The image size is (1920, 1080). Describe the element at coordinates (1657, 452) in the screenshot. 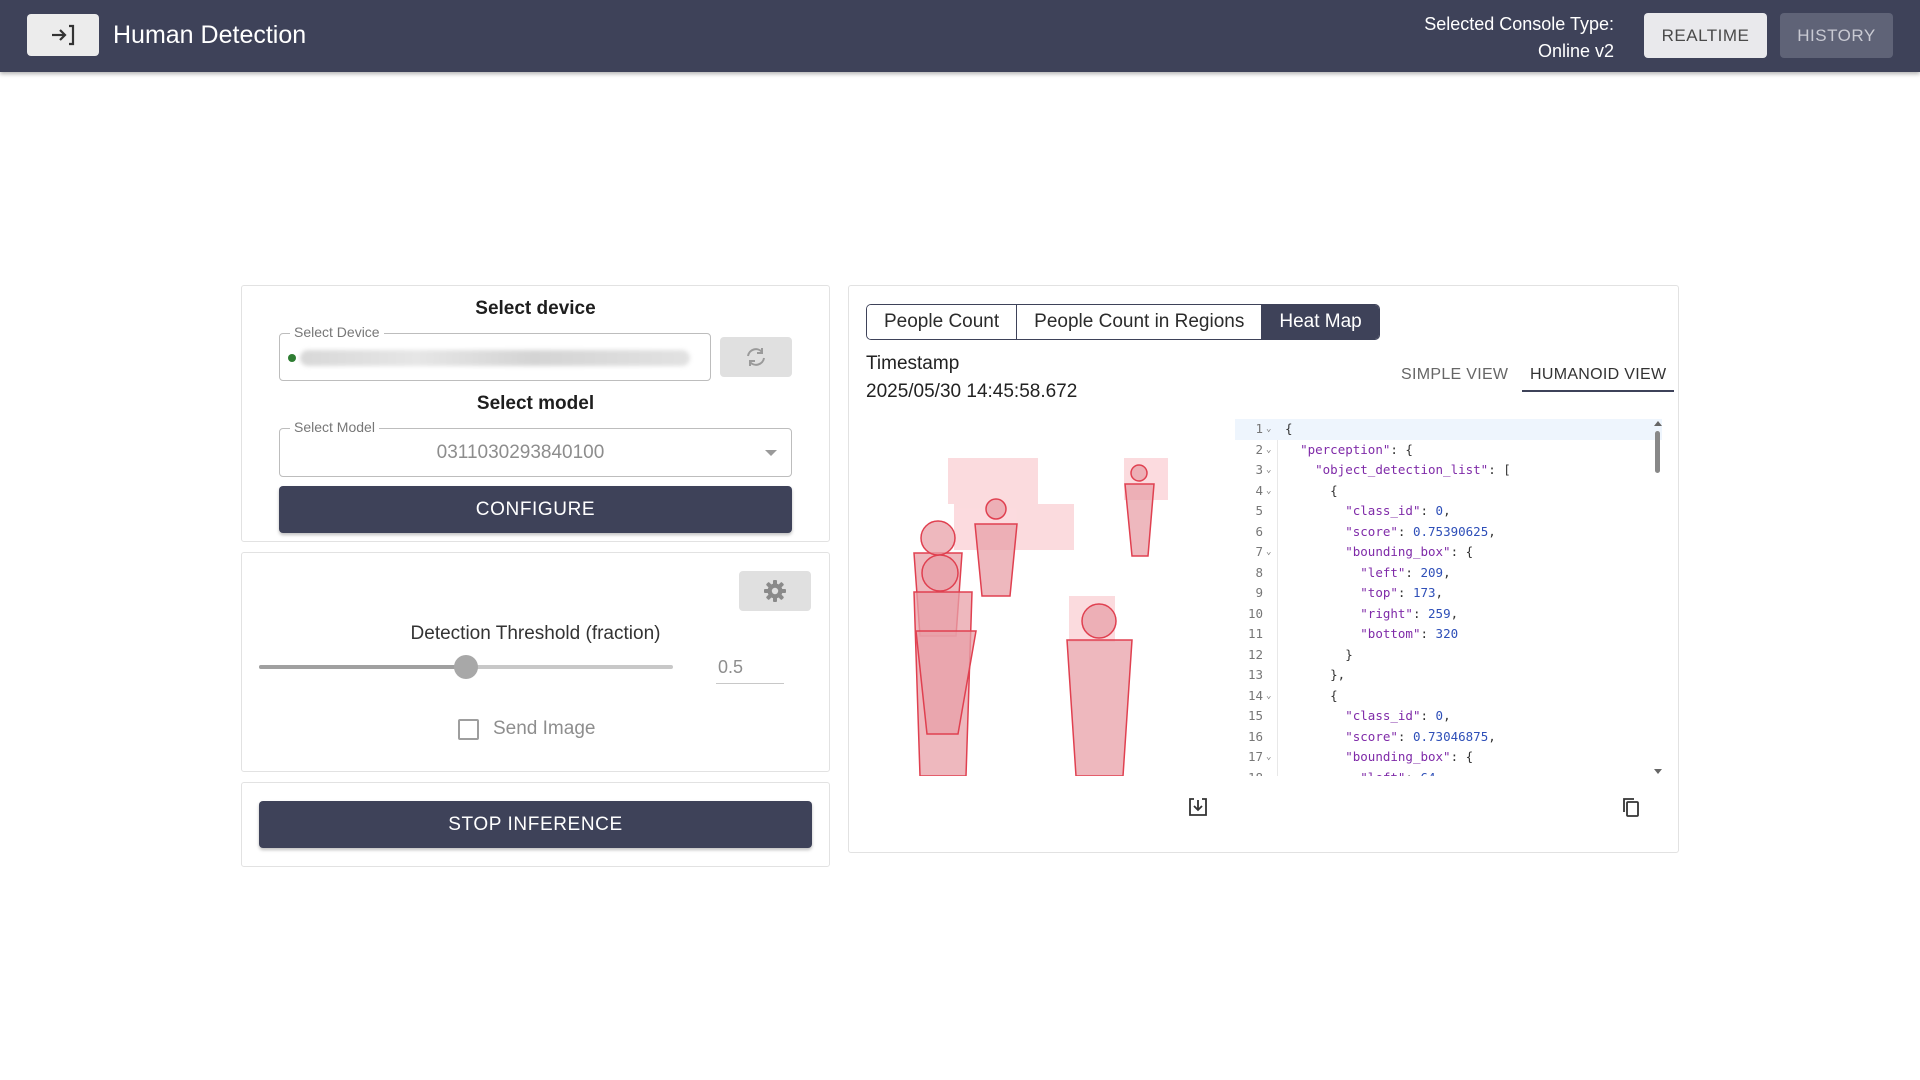

I see `scroll-thumb` at that location.